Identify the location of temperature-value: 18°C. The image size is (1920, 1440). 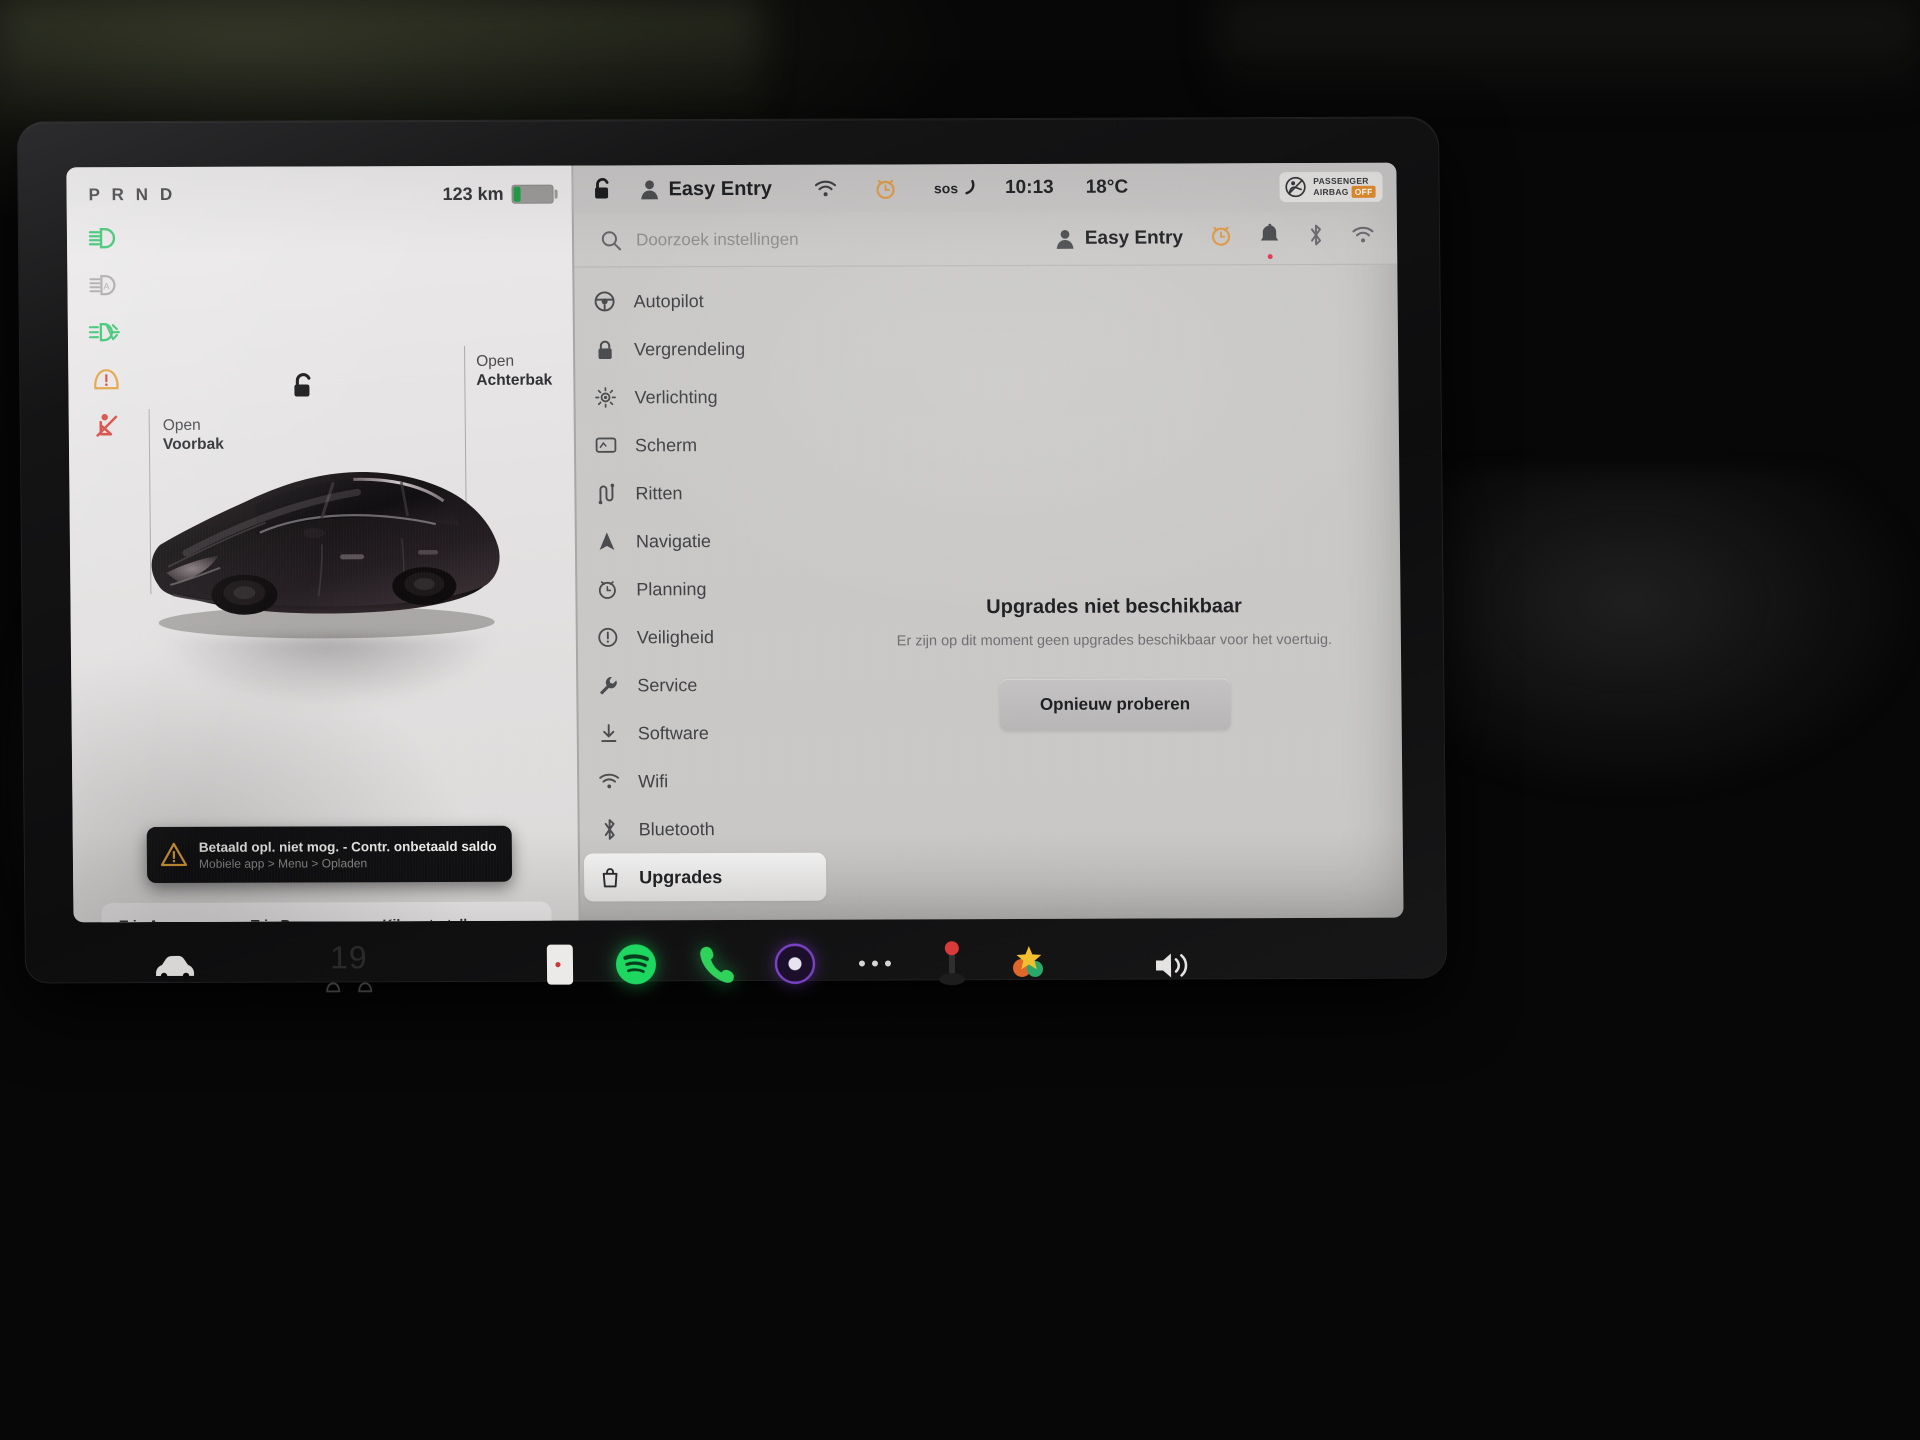
(1107, 187).